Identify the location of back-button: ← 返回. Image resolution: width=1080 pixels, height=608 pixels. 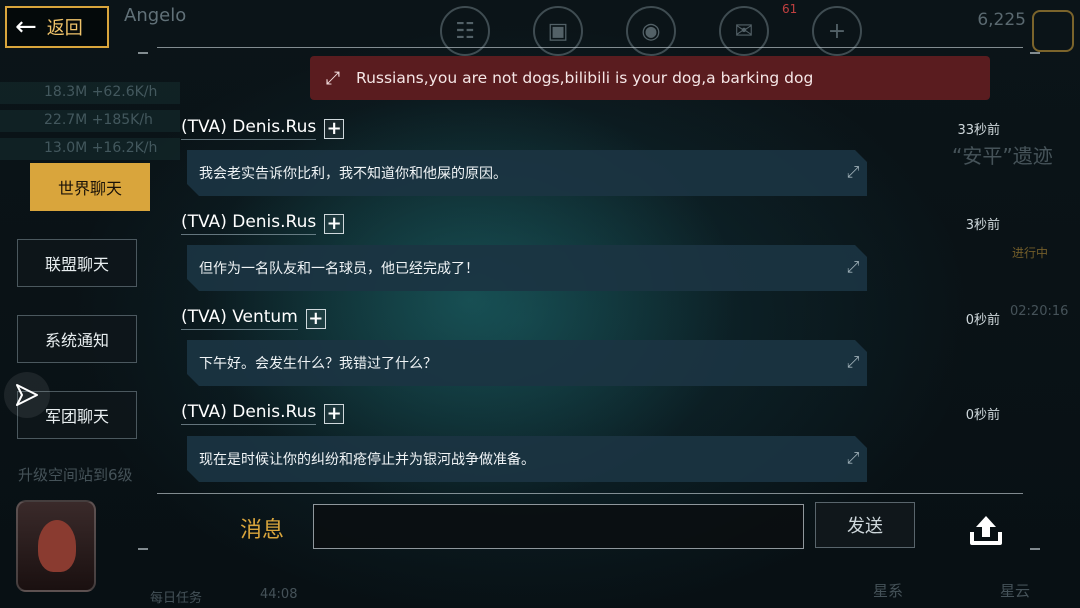
(57, 27).